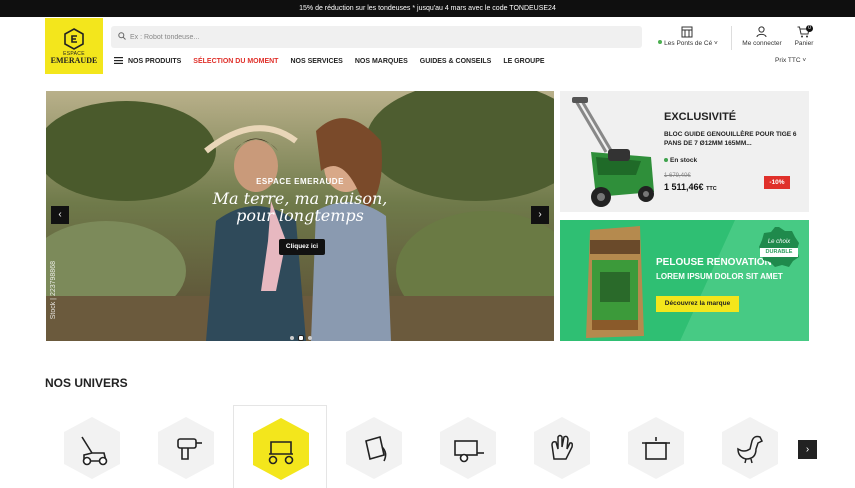 The image size is (855, 488). I want to click on account-label: Me connecter, so click(762, 43).